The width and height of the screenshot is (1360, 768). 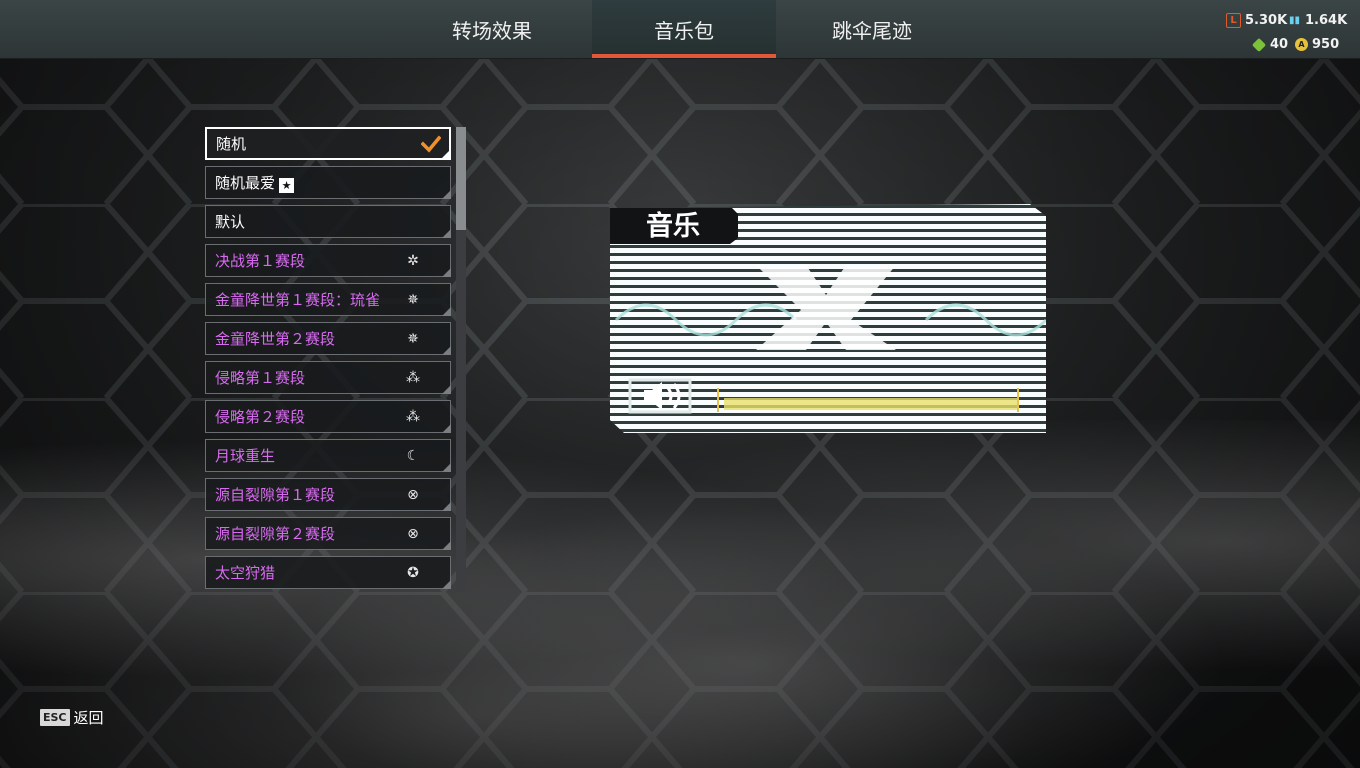 What do you see at coordinates (413, 261) in the screenshot?
I see `battlepass-emblem-icon: ✲` at bounding box center [413, 261].